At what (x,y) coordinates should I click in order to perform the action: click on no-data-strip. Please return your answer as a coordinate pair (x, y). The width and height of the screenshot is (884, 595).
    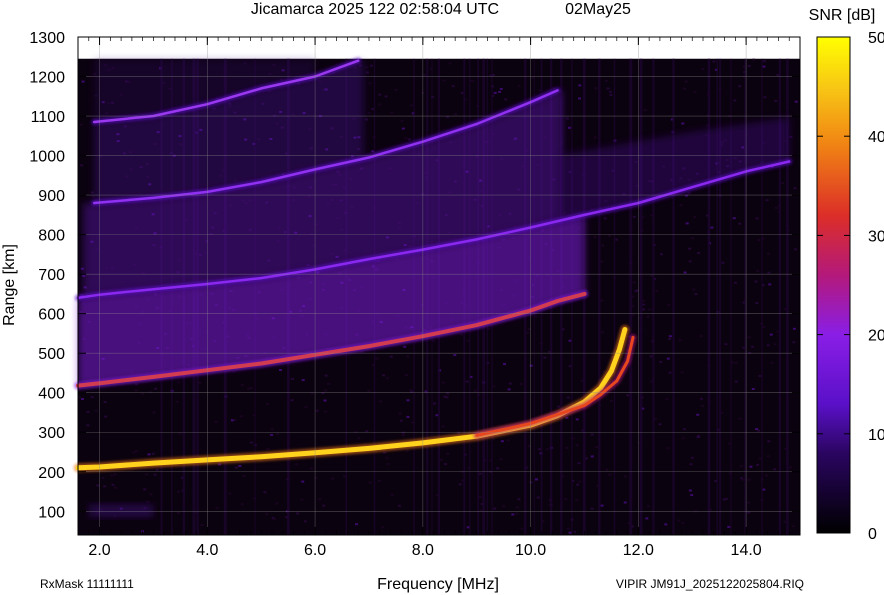
    Looking at the image, I should click on (439, 48).